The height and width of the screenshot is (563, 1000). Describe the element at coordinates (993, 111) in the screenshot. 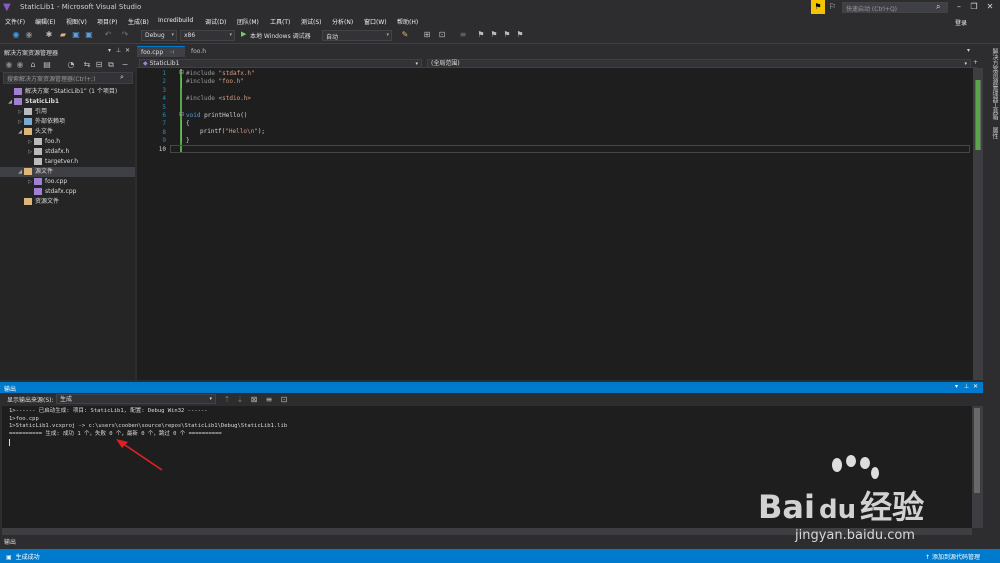

I see `tab-toolbox-vertical: 工具箱` at that location.